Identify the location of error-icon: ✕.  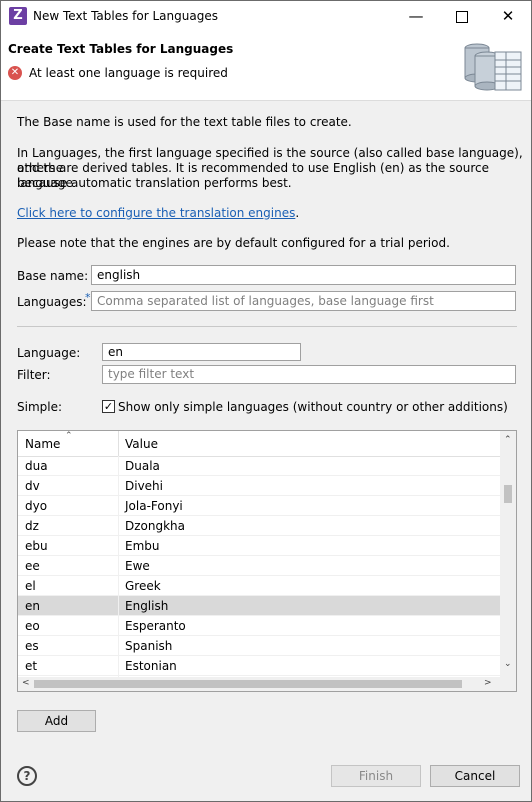
(15, 73).